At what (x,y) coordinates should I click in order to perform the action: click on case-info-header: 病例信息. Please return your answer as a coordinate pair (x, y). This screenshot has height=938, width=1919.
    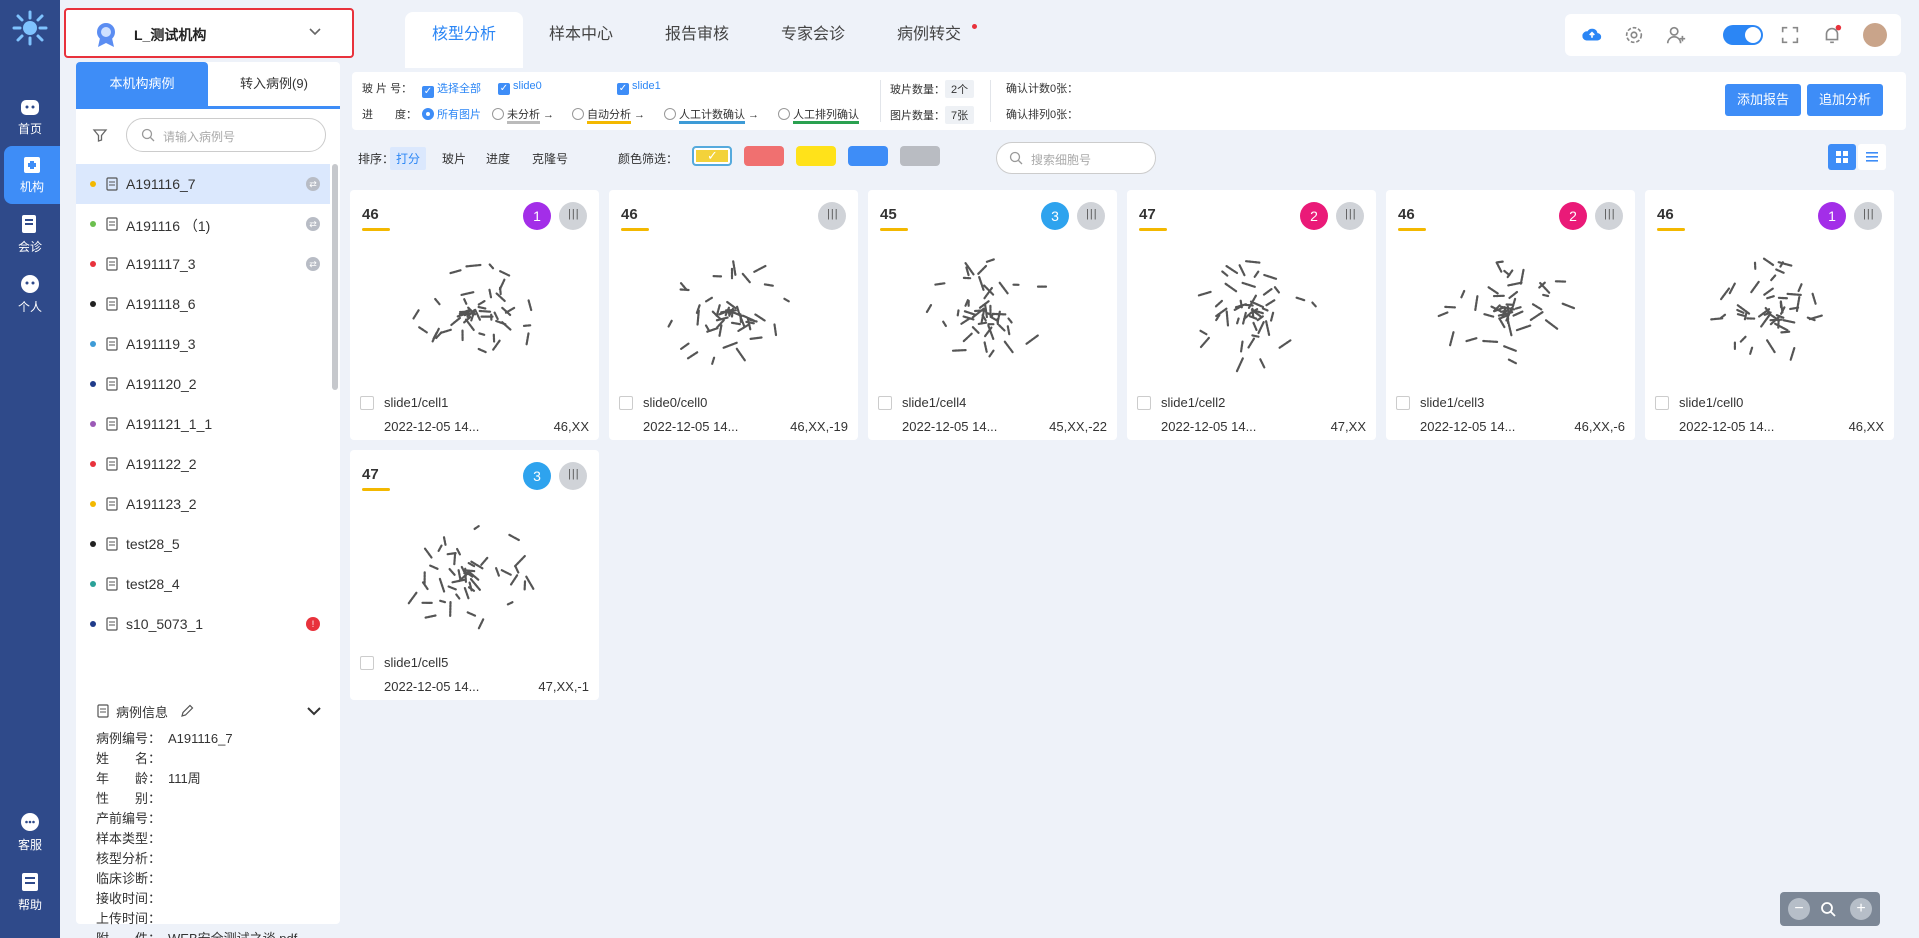
    Looking at the image, I should click on (208, 711).